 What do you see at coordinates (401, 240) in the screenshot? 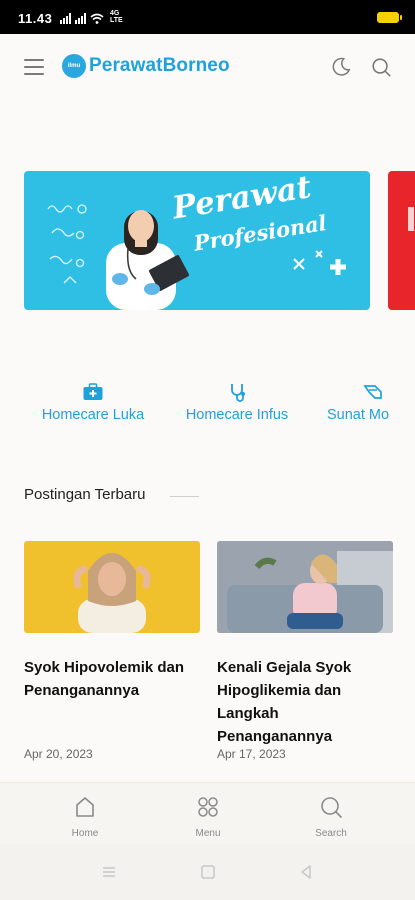
I see `next-banner-peek` at bounding box center [401, 240].